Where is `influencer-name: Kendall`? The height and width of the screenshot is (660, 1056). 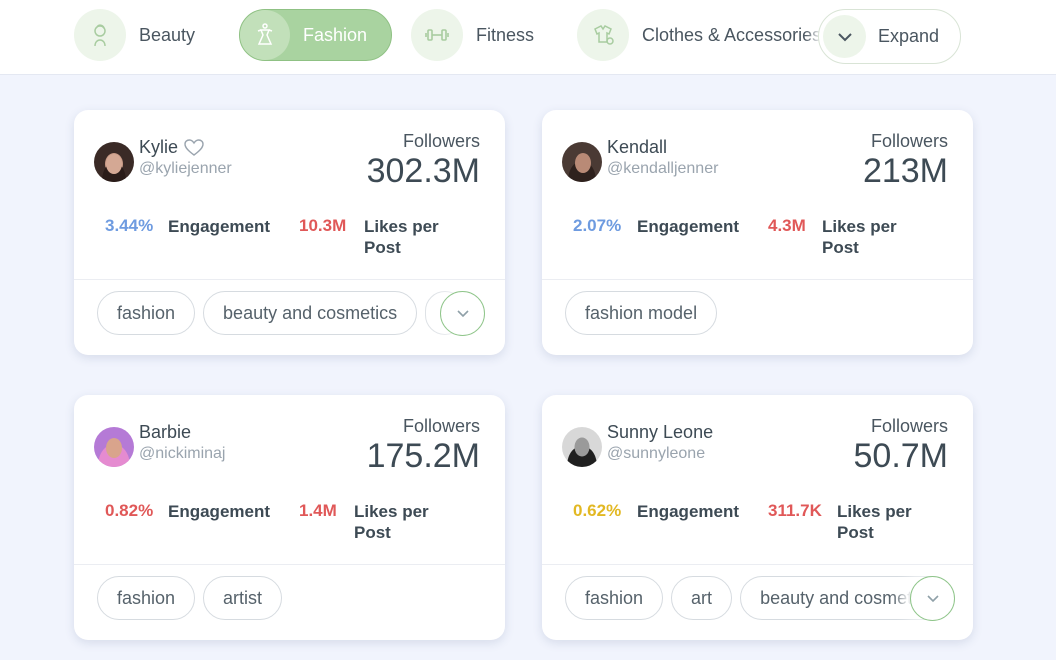
influencer-name: Kendall is located at coordinates (637, 147).